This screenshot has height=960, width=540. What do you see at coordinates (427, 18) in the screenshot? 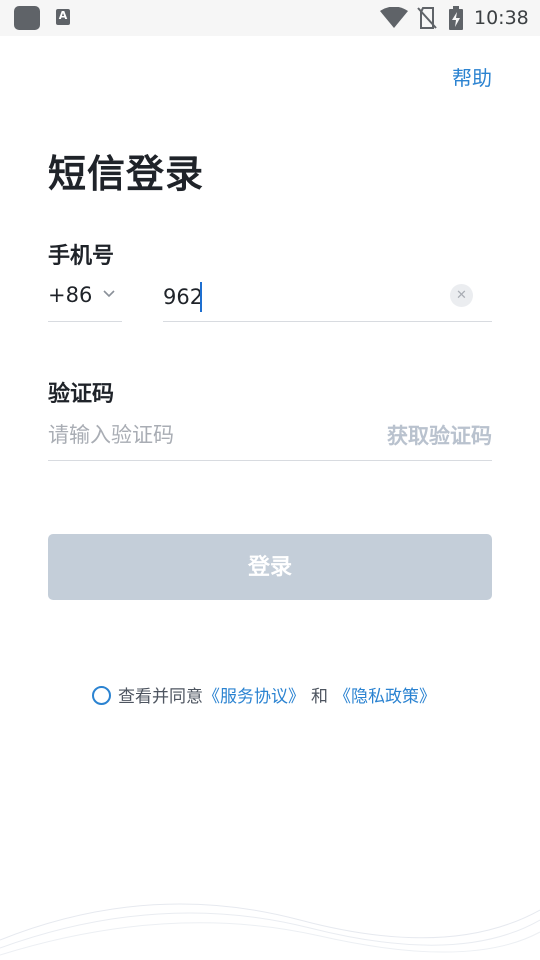
I see `no-sim-icon` at bounding box center [427, 18].